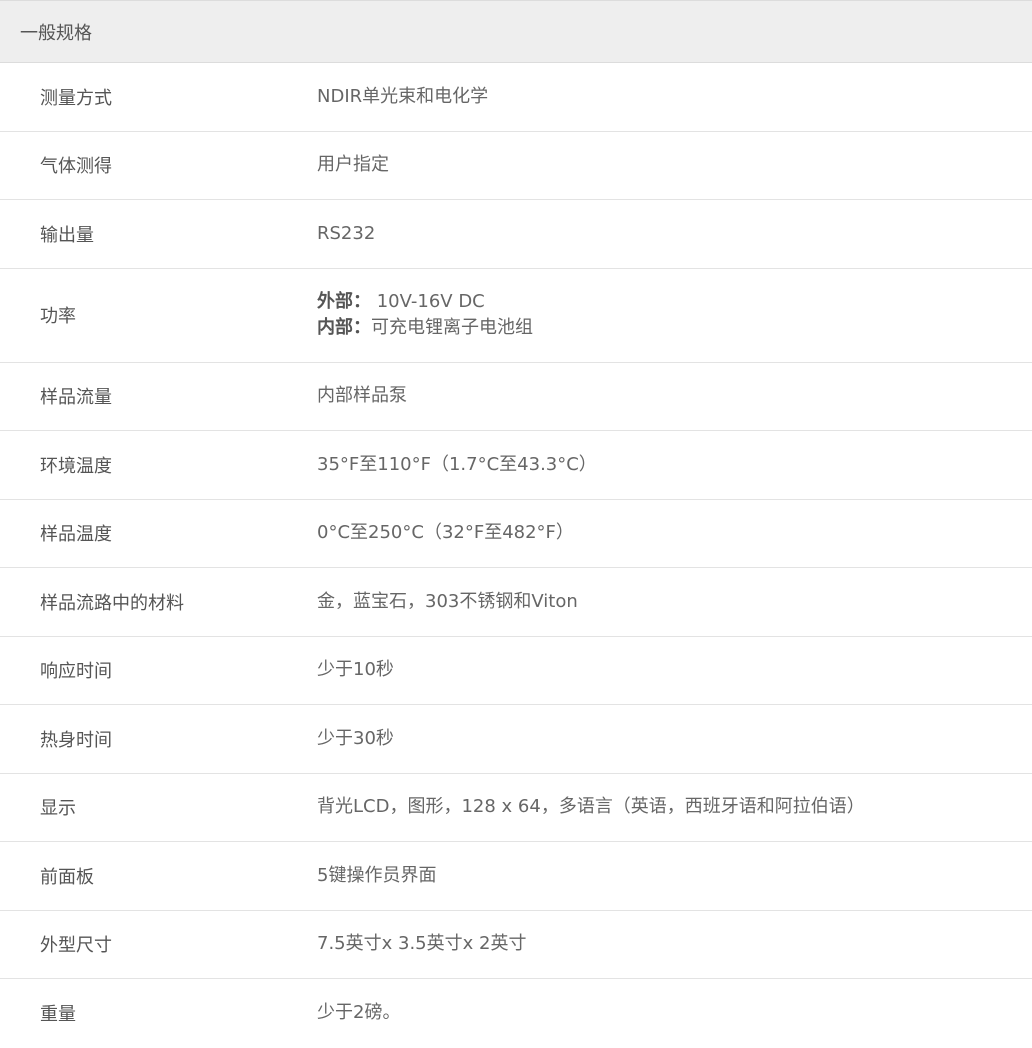 Image resolution: width=1032 pixels, height=1048 pixels. I want to click on spec-row-gases-measured: 气体测得 用户指定, so click(516, 166).